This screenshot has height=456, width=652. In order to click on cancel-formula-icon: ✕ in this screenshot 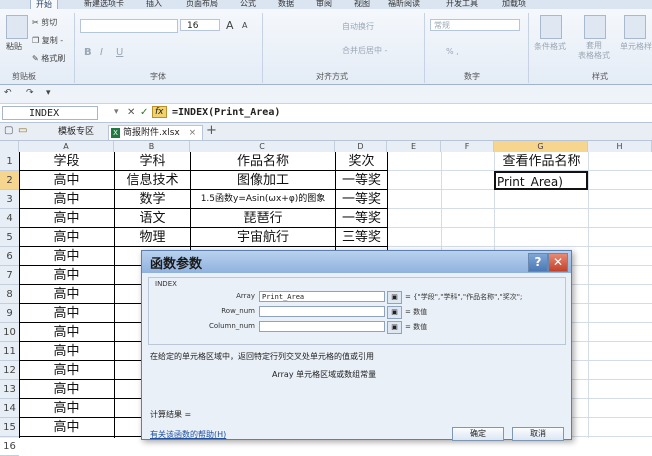, I will do `click(131, 112)`.